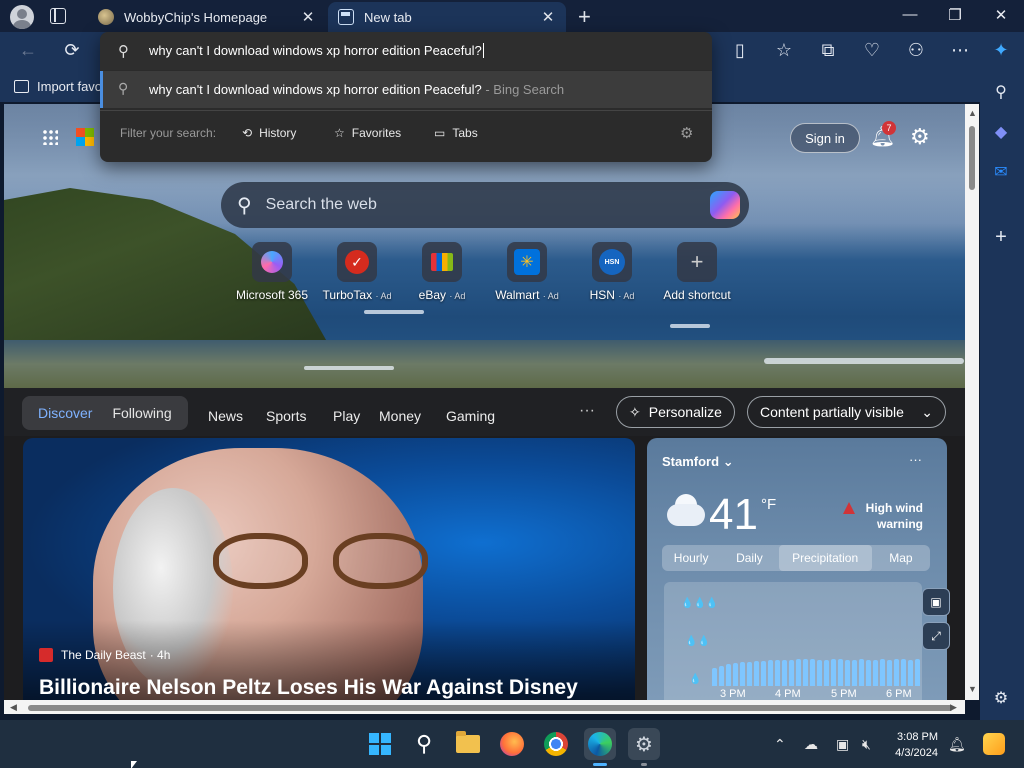  I want to click on file-explorer-button, so click(468, 744).